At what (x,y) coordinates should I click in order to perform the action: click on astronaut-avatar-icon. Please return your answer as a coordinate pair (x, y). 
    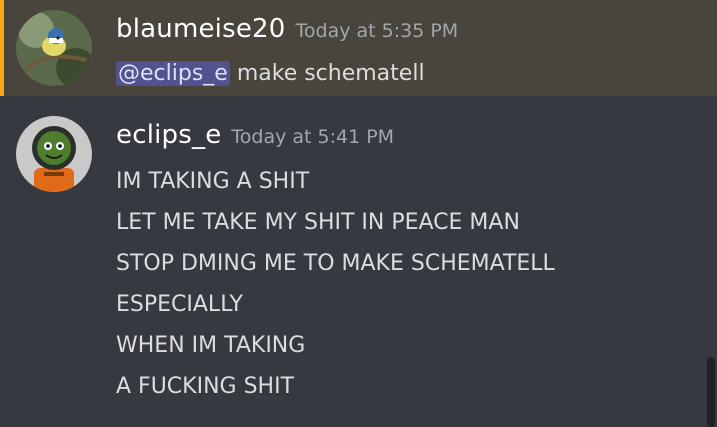
    Looking at the image, I should click on (54, 154).